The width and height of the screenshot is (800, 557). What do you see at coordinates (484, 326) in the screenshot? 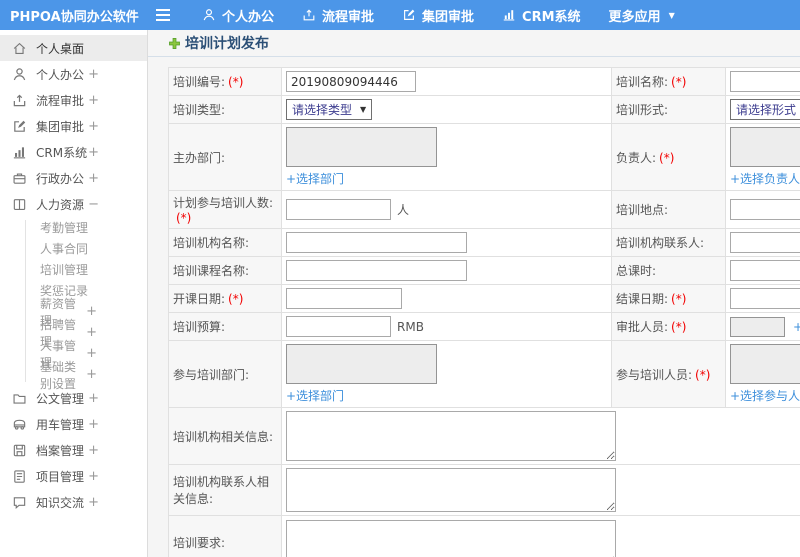
I see `table-row: 培训预算: RMB 审批人员:(*) +选择审批人` at bounding box center [484, 326].